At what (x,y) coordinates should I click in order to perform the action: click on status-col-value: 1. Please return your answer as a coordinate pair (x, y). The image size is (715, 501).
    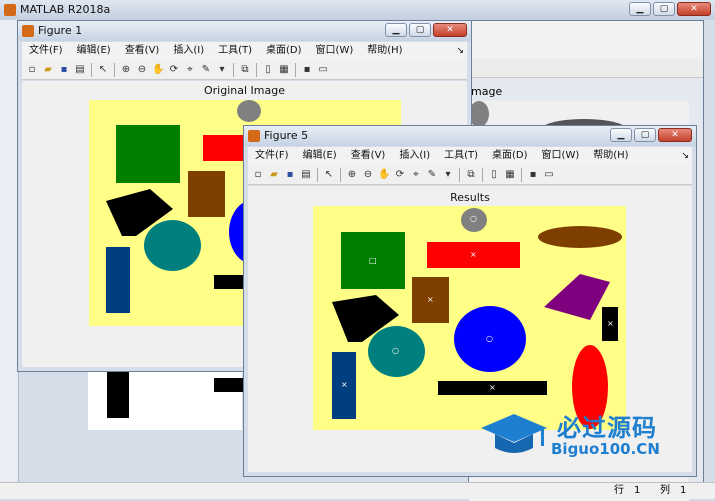
    Looking at the image, I should click on (683, 490).